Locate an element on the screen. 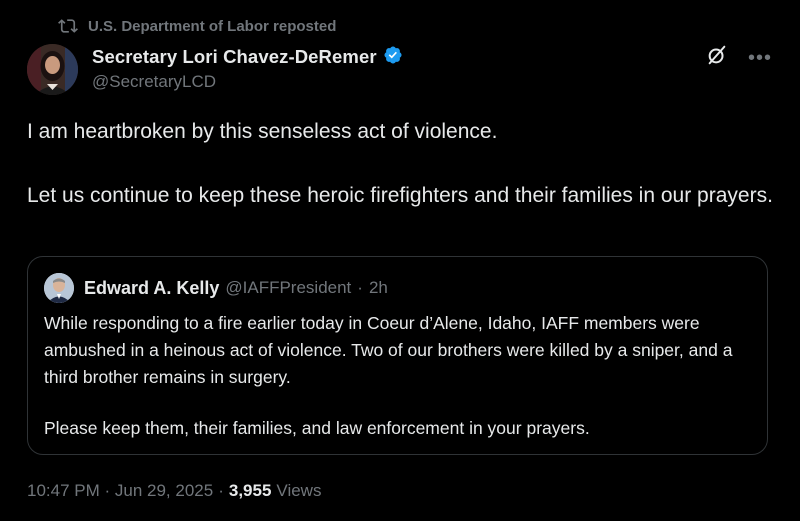 Image resolution: width=800 pixels, height=521 pixels. repost-indicator: U.S. Department of Labor reposted is located at coordinates (197, 26).